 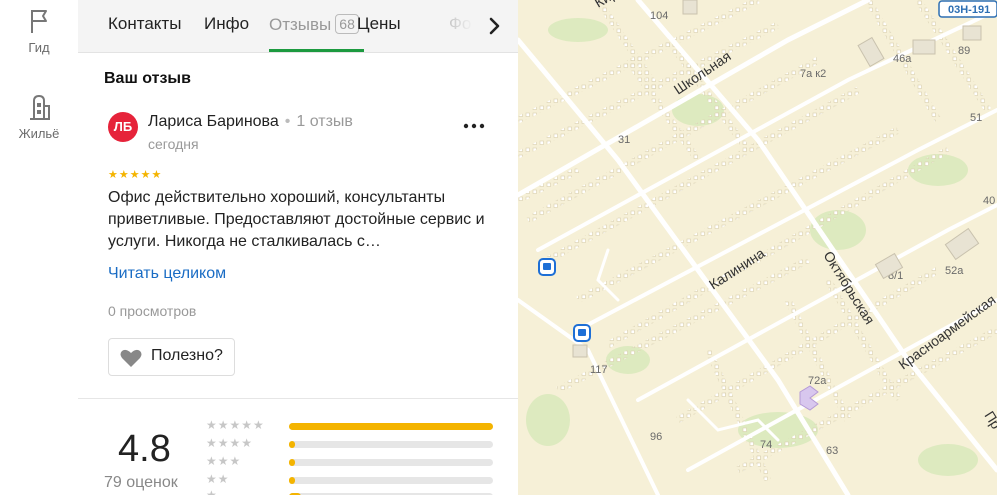 I want to click on more-options-icon, so click(x=474, y=126).